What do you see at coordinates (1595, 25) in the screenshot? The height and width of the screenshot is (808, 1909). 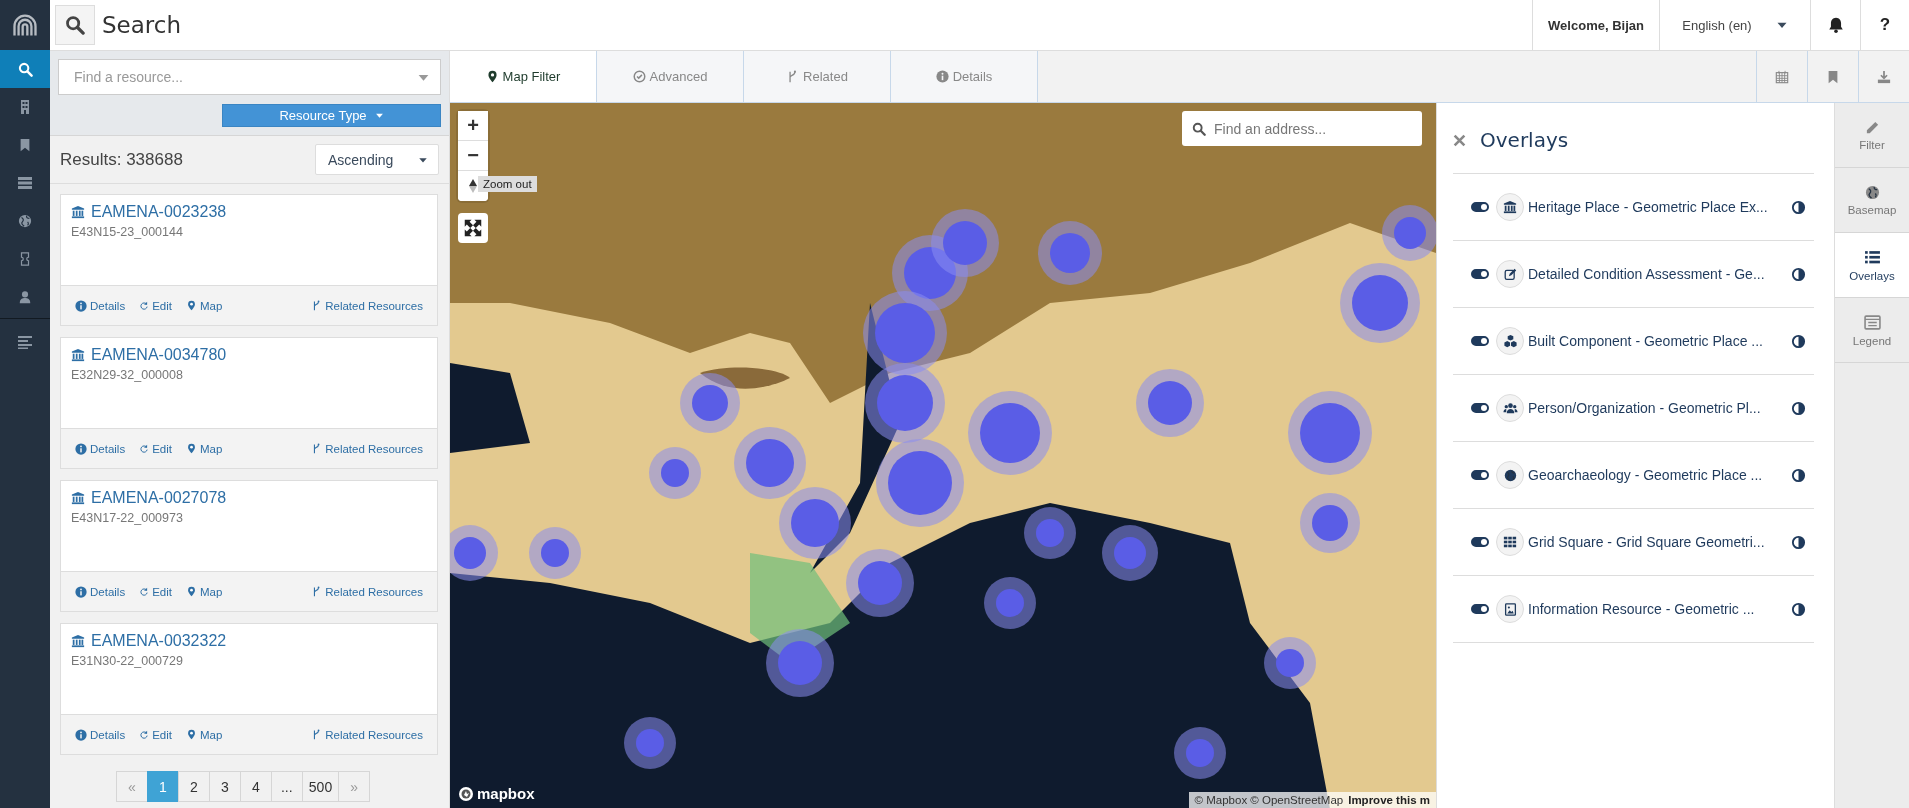 I see `welcome-text: Welcome, Bijan` at bounding box center [1595, 25].